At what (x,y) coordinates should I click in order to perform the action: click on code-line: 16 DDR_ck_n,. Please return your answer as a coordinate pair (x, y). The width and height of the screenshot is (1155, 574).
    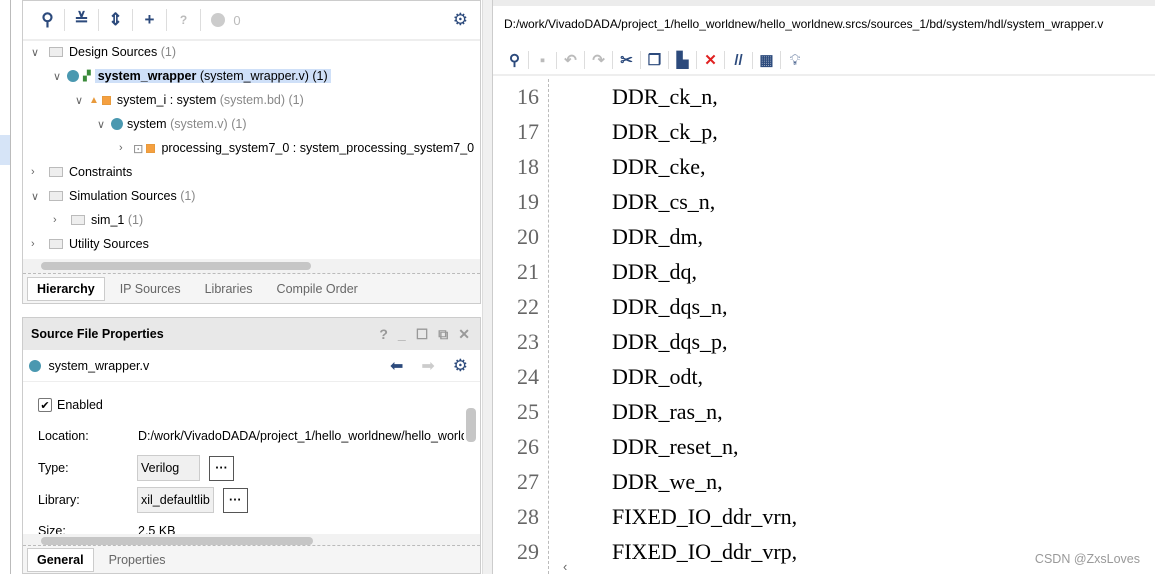
    Looking at the image, I should click on (824, 96).